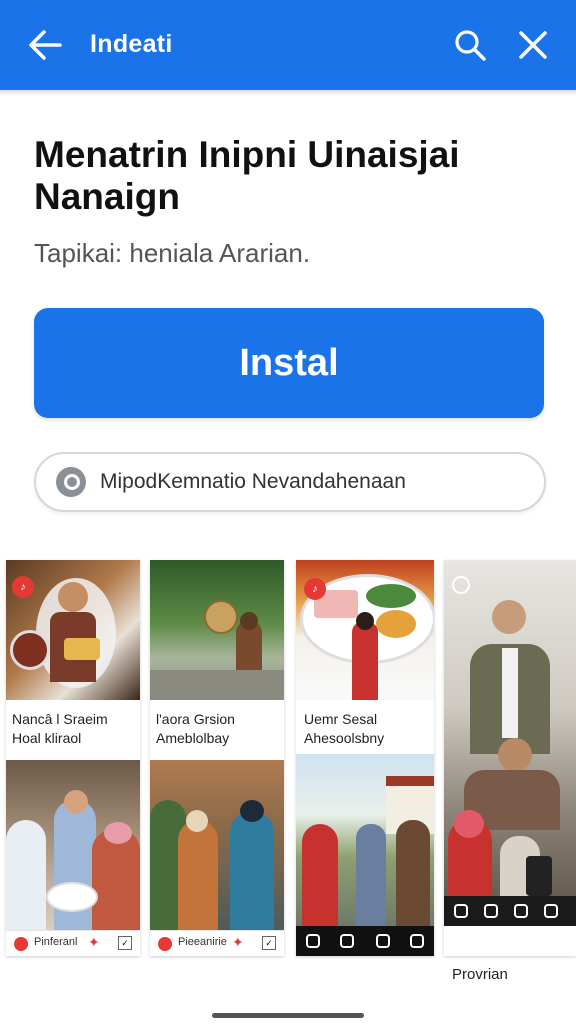 Image resolution: width=576 pixels, height=1024 pixels. I want to click on caption-line: Hoal kliraol, so click(47, 738).